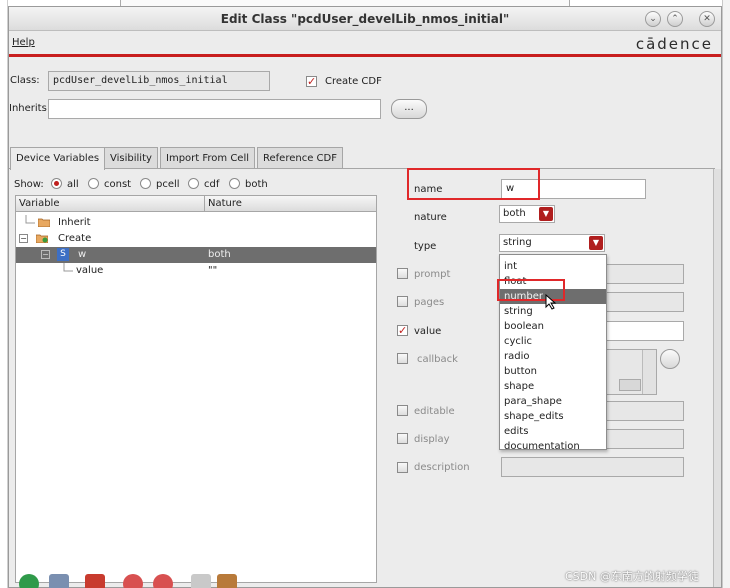  What do you see at coordinates (432, 439) in the screenshot?
I see `display-label: display` at bounding box center [432, 439].